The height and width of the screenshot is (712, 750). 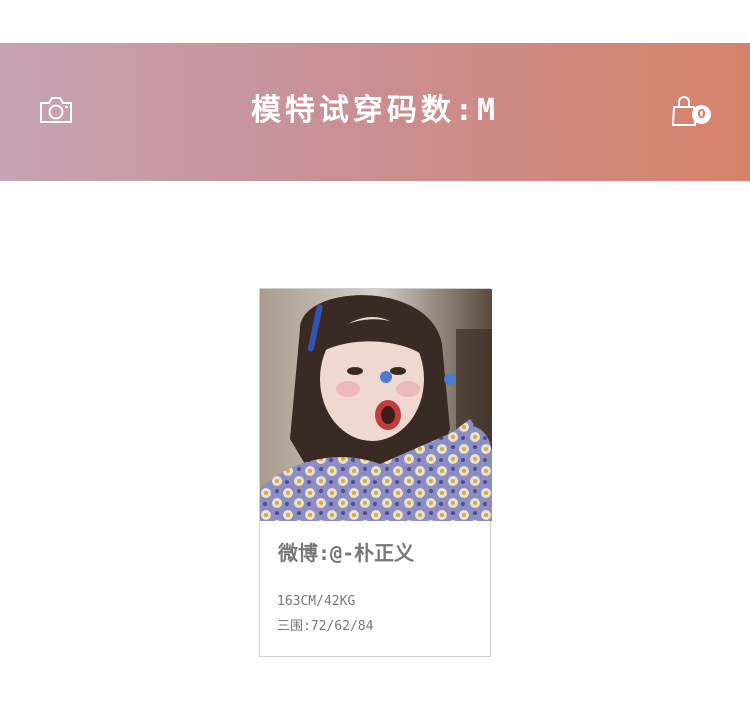 I want to click on model-height-weight: 163CM/42KG, so click(x=316, y=601).